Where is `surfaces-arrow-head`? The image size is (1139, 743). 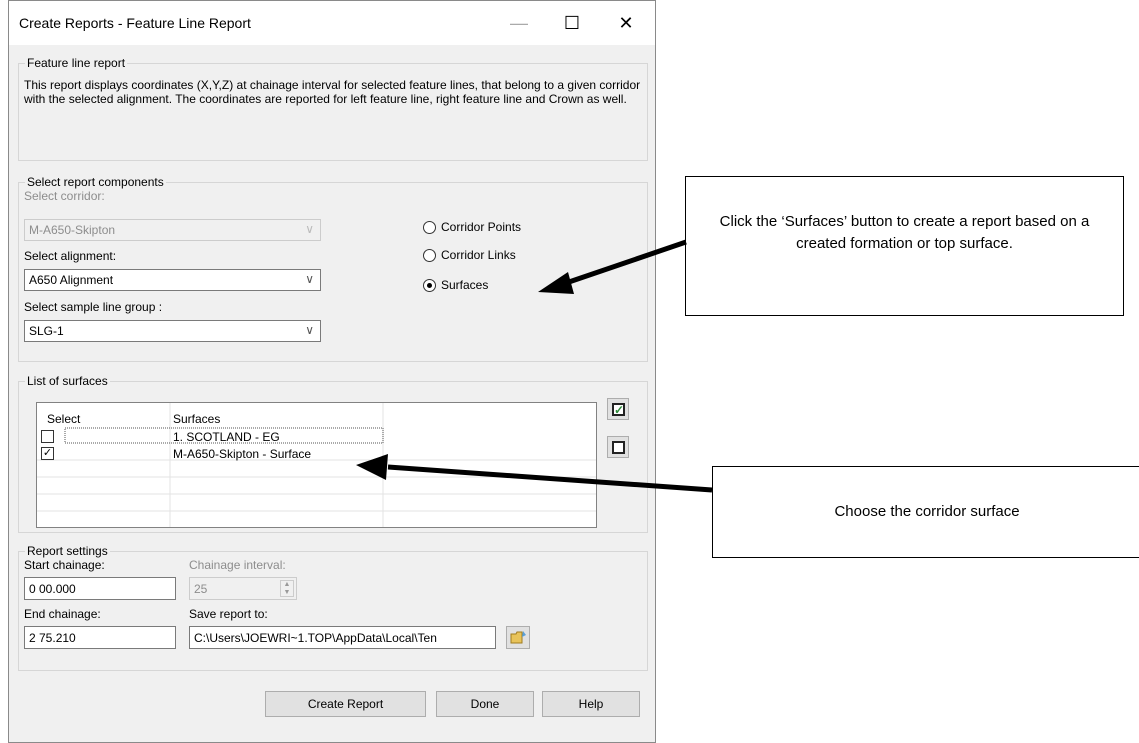 surfaces-arrow-head is located at coordinates (556, 283).